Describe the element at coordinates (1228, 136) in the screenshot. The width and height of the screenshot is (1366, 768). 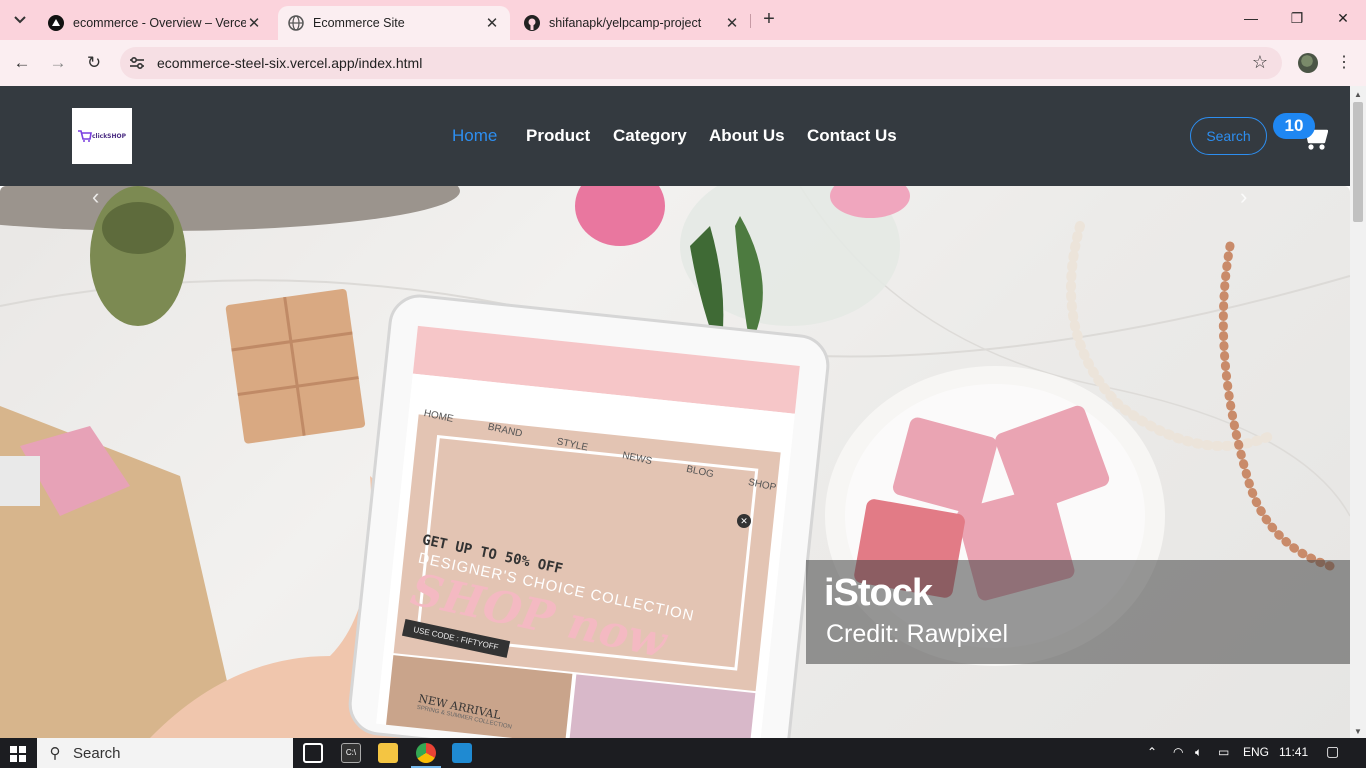
I see `search-button: Search` at that location.